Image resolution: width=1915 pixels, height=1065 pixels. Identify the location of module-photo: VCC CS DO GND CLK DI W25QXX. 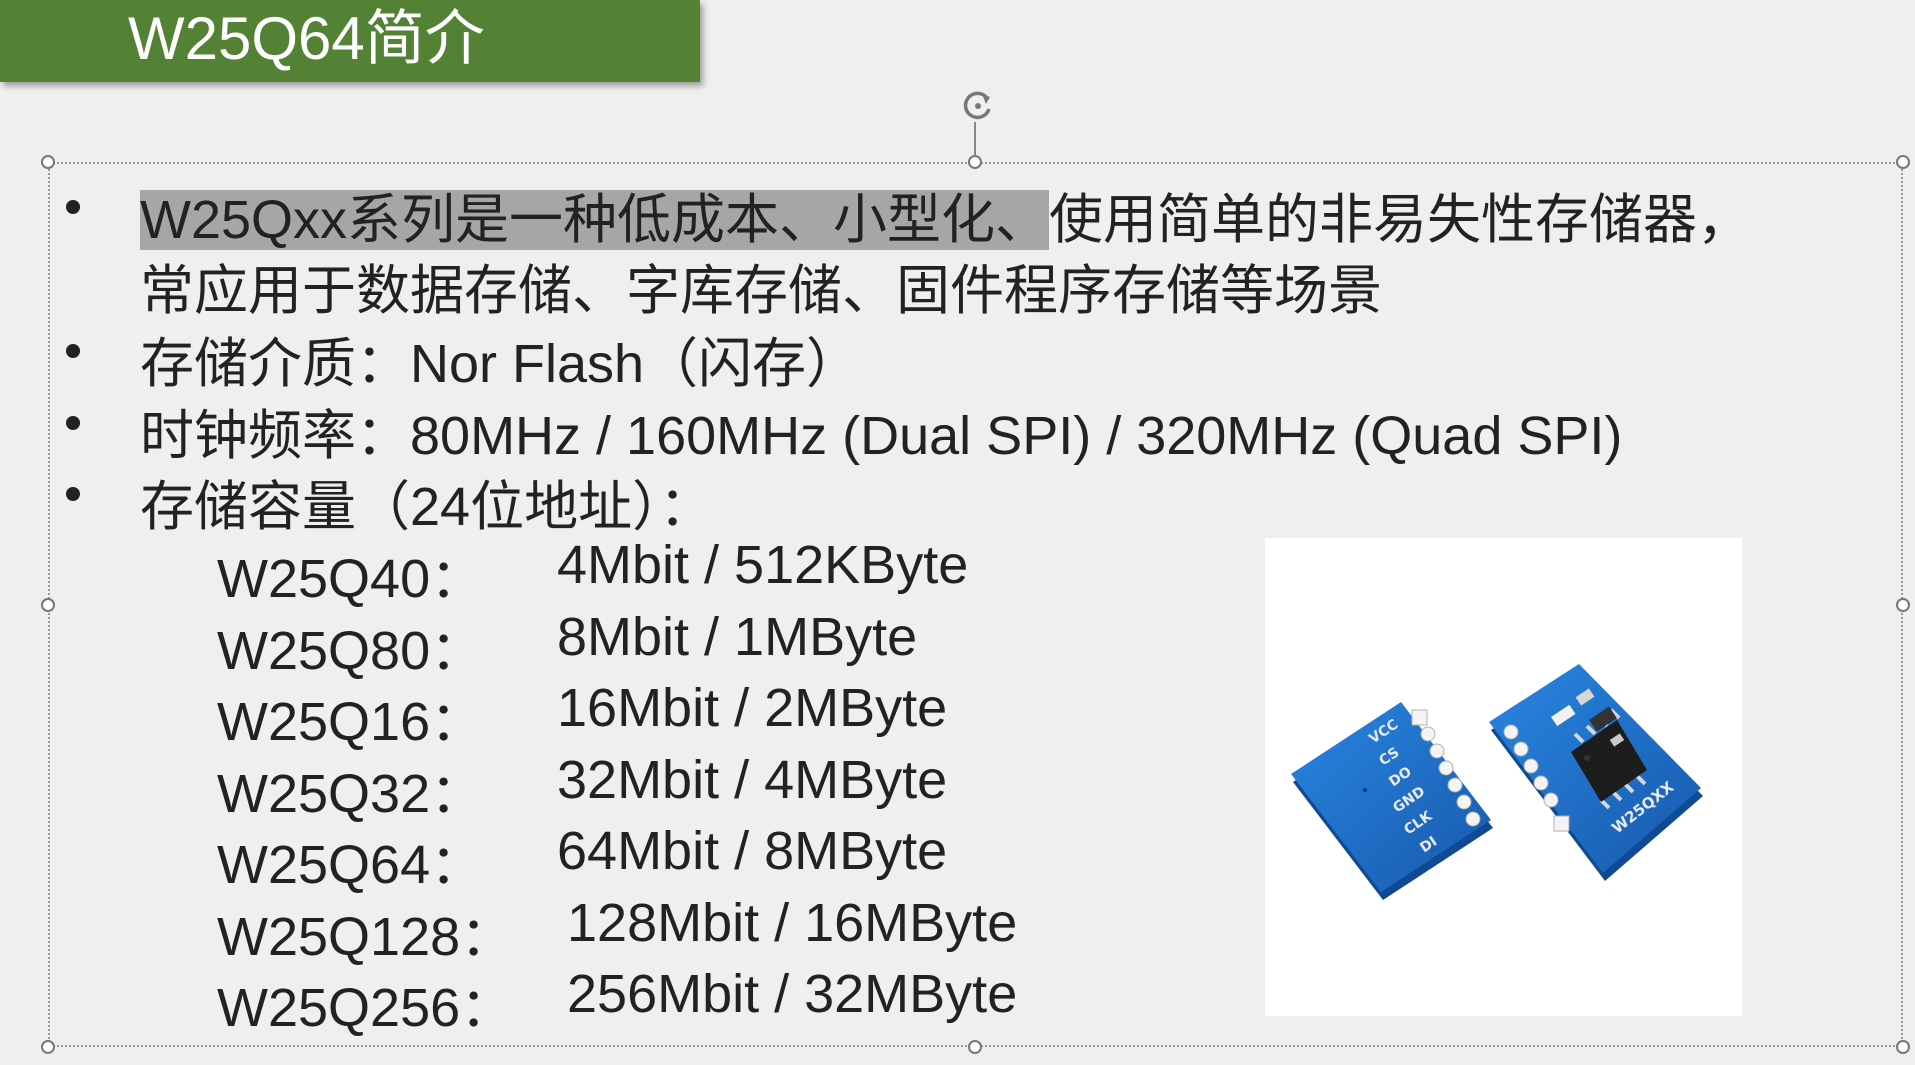
(1503, 777).